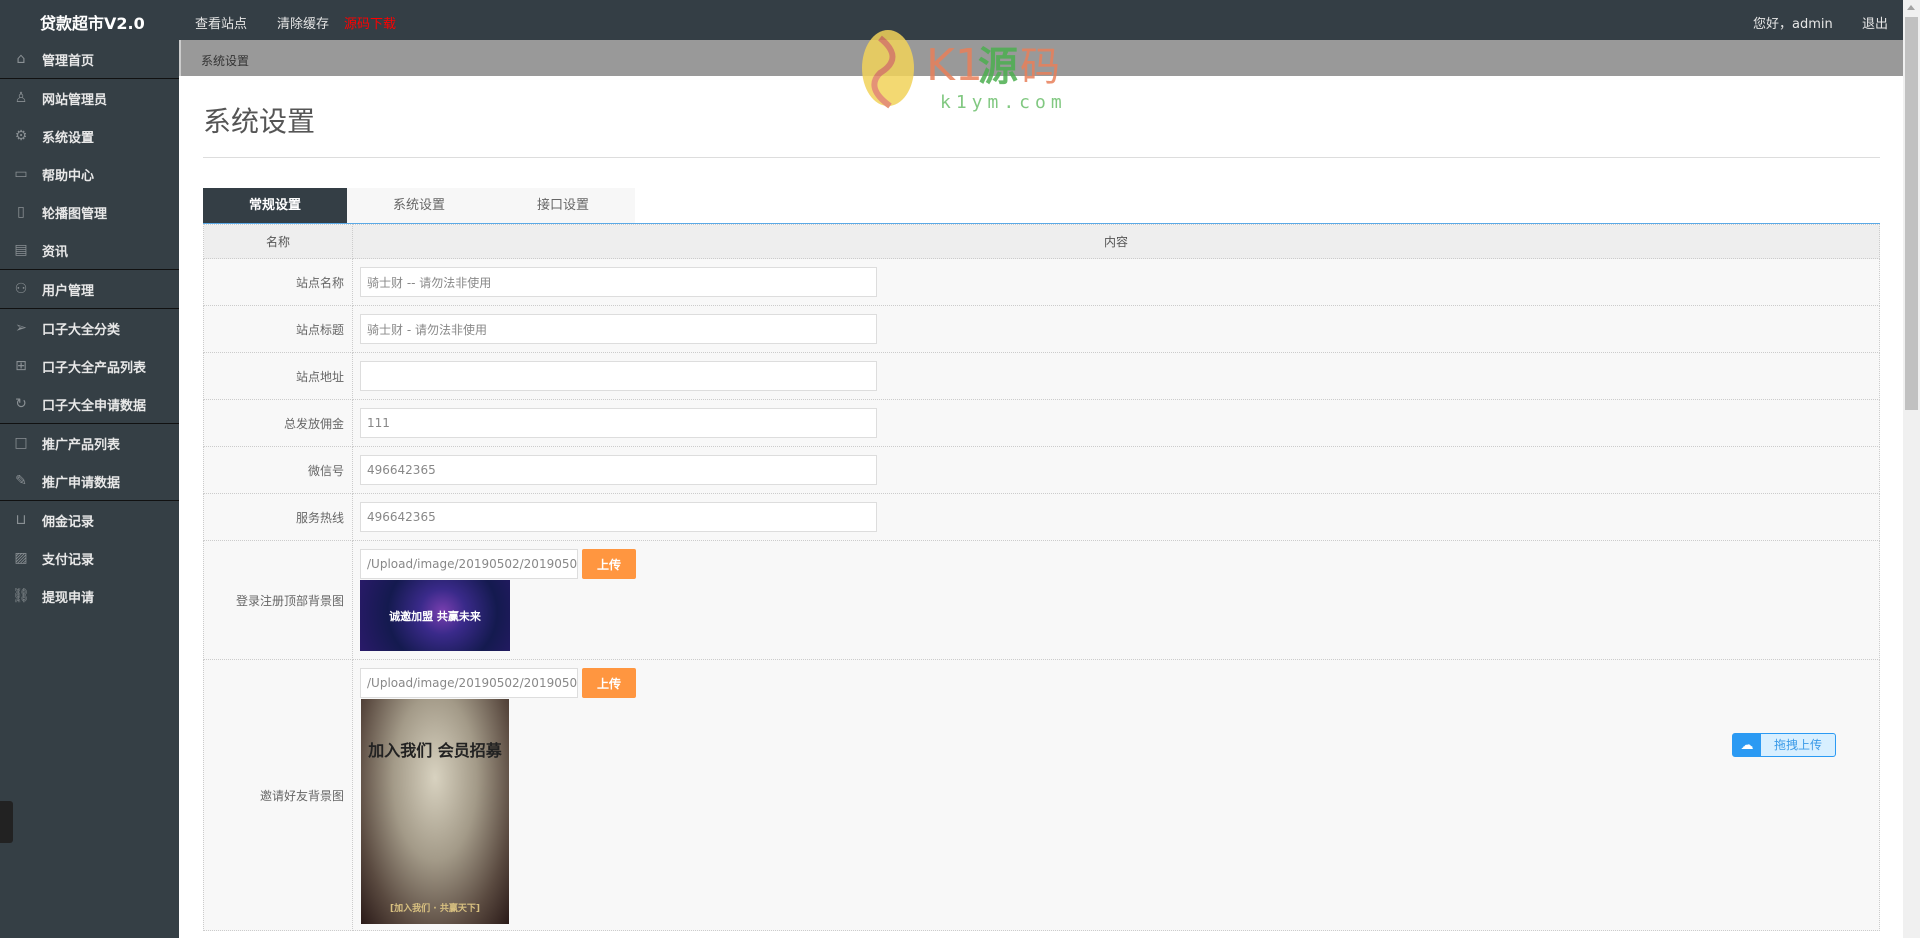 Image resolution: width=1920 pixels, height=938 pixels. I want to click on wechat-input: 496642365, so click(618, 470).